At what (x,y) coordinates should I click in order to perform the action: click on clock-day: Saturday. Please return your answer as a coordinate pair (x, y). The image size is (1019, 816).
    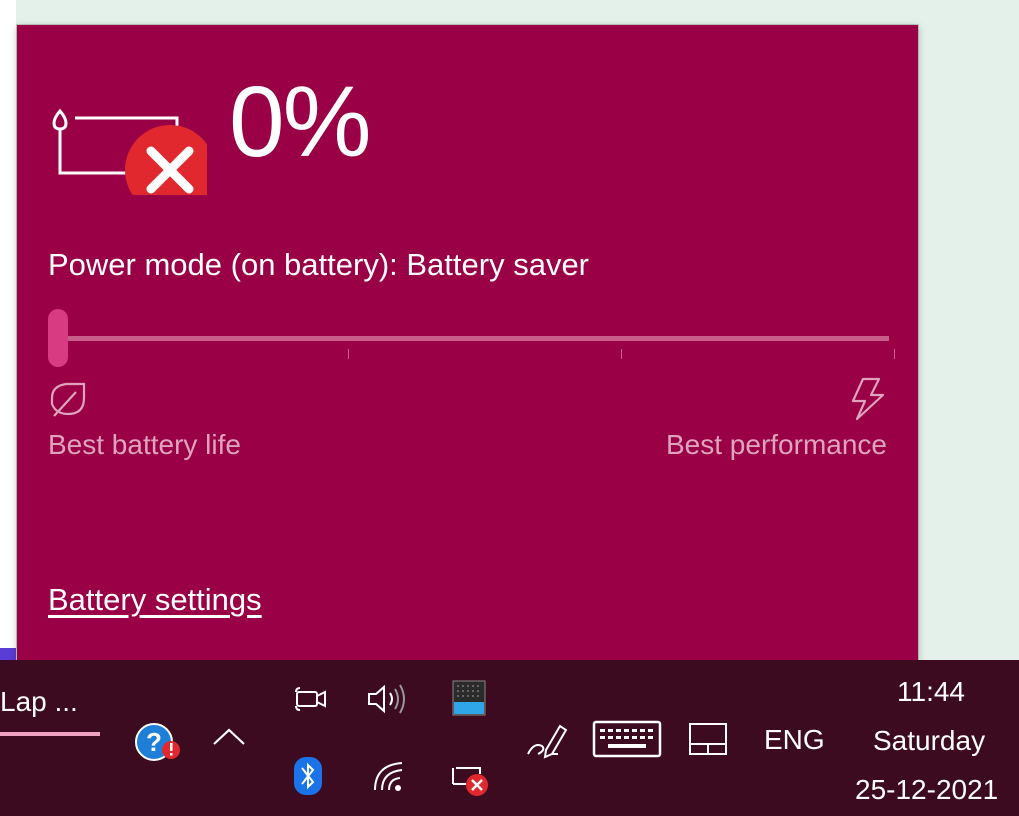
    Looking at the image, I should click on (929, 741).